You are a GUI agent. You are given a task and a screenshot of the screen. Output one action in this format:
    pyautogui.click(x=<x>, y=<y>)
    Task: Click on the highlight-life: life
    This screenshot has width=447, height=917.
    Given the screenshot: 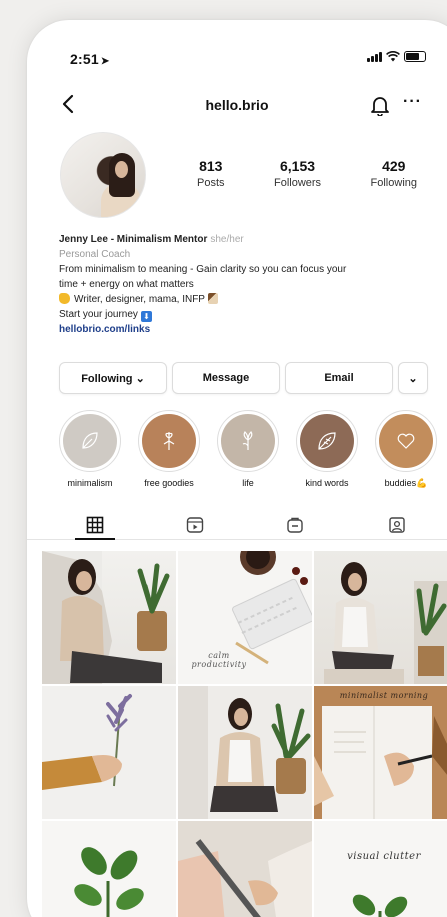 What is the action you would take?
    pyautogui.click(x=248, y=449)
    